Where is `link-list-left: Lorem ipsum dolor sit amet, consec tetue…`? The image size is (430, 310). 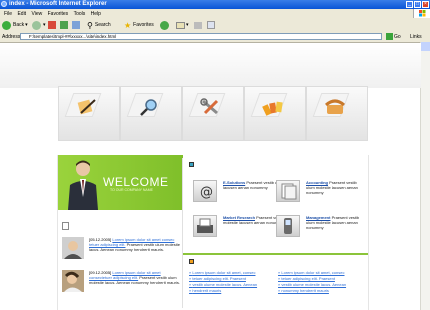
link-list-left: Lorem ipsum dolor sit amet, consec tetue… is located at coordinates (233, 282).